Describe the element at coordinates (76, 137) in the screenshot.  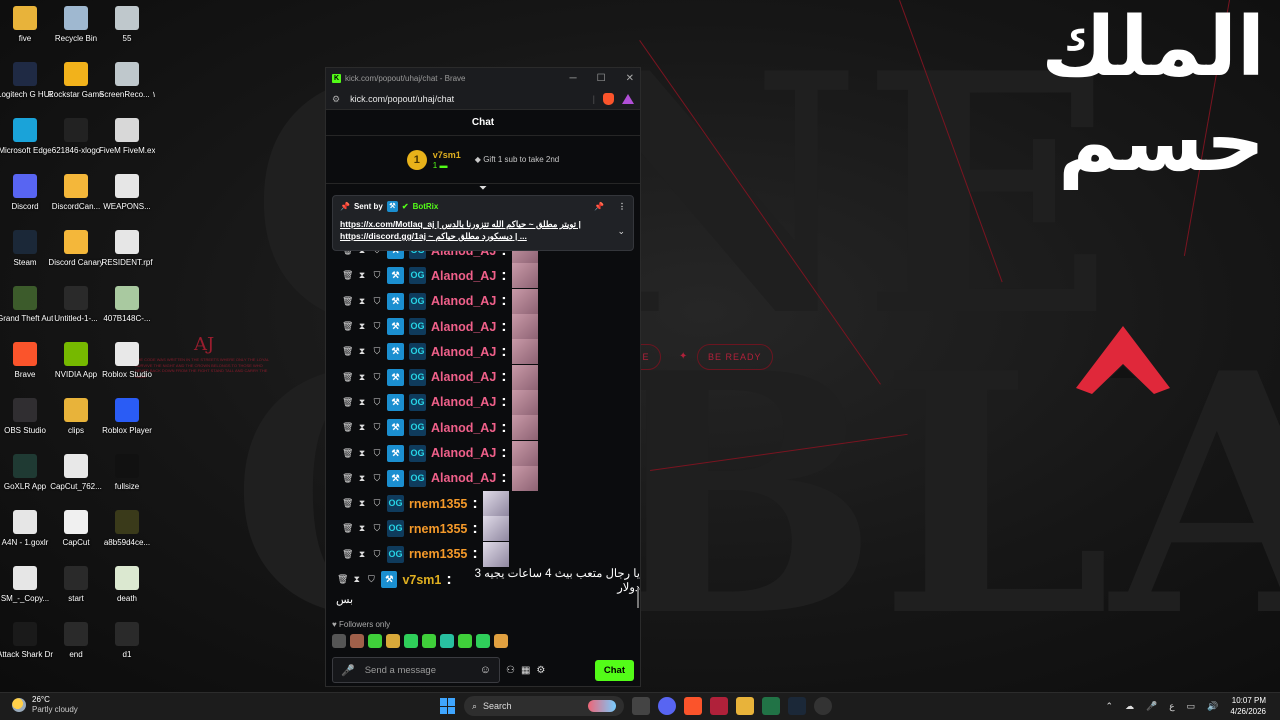
I see `desktop-icon: 621846-xlogo` at that location.